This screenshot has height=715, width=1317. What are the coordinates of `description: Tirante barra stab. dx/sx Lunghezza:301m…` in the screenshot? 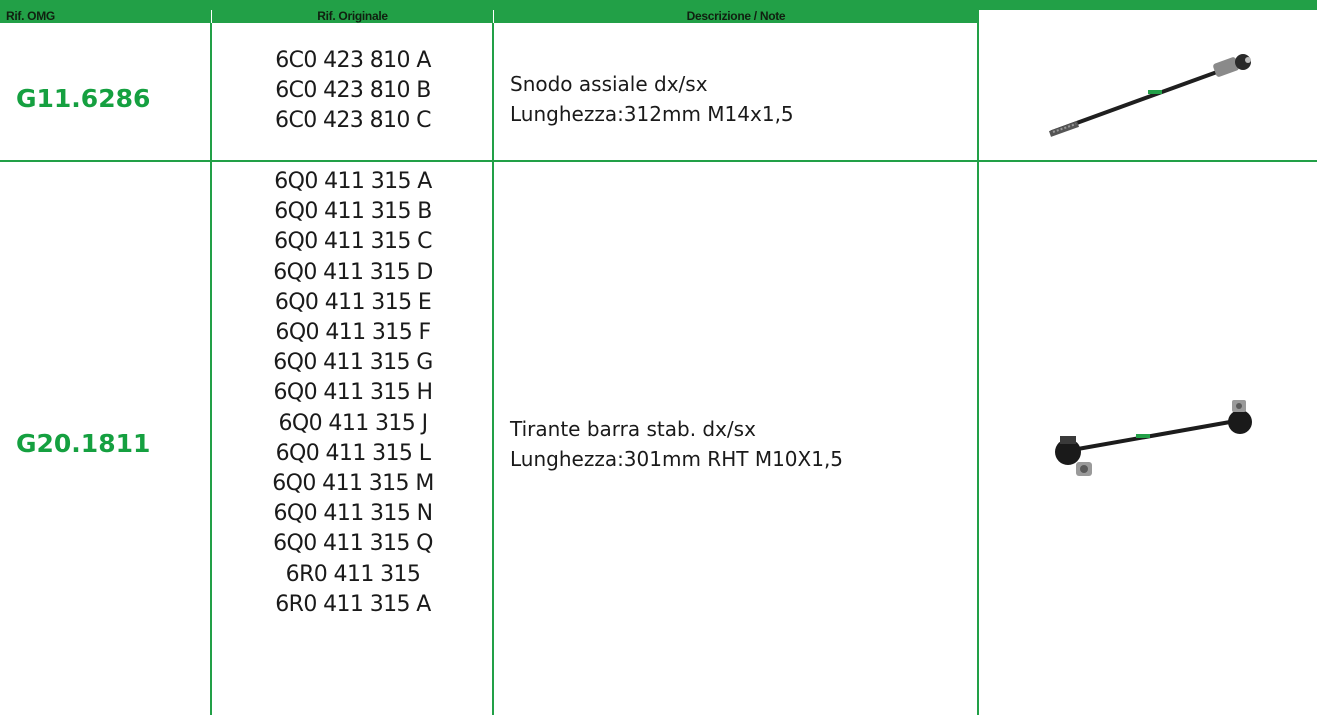 It's located at (676, 444).